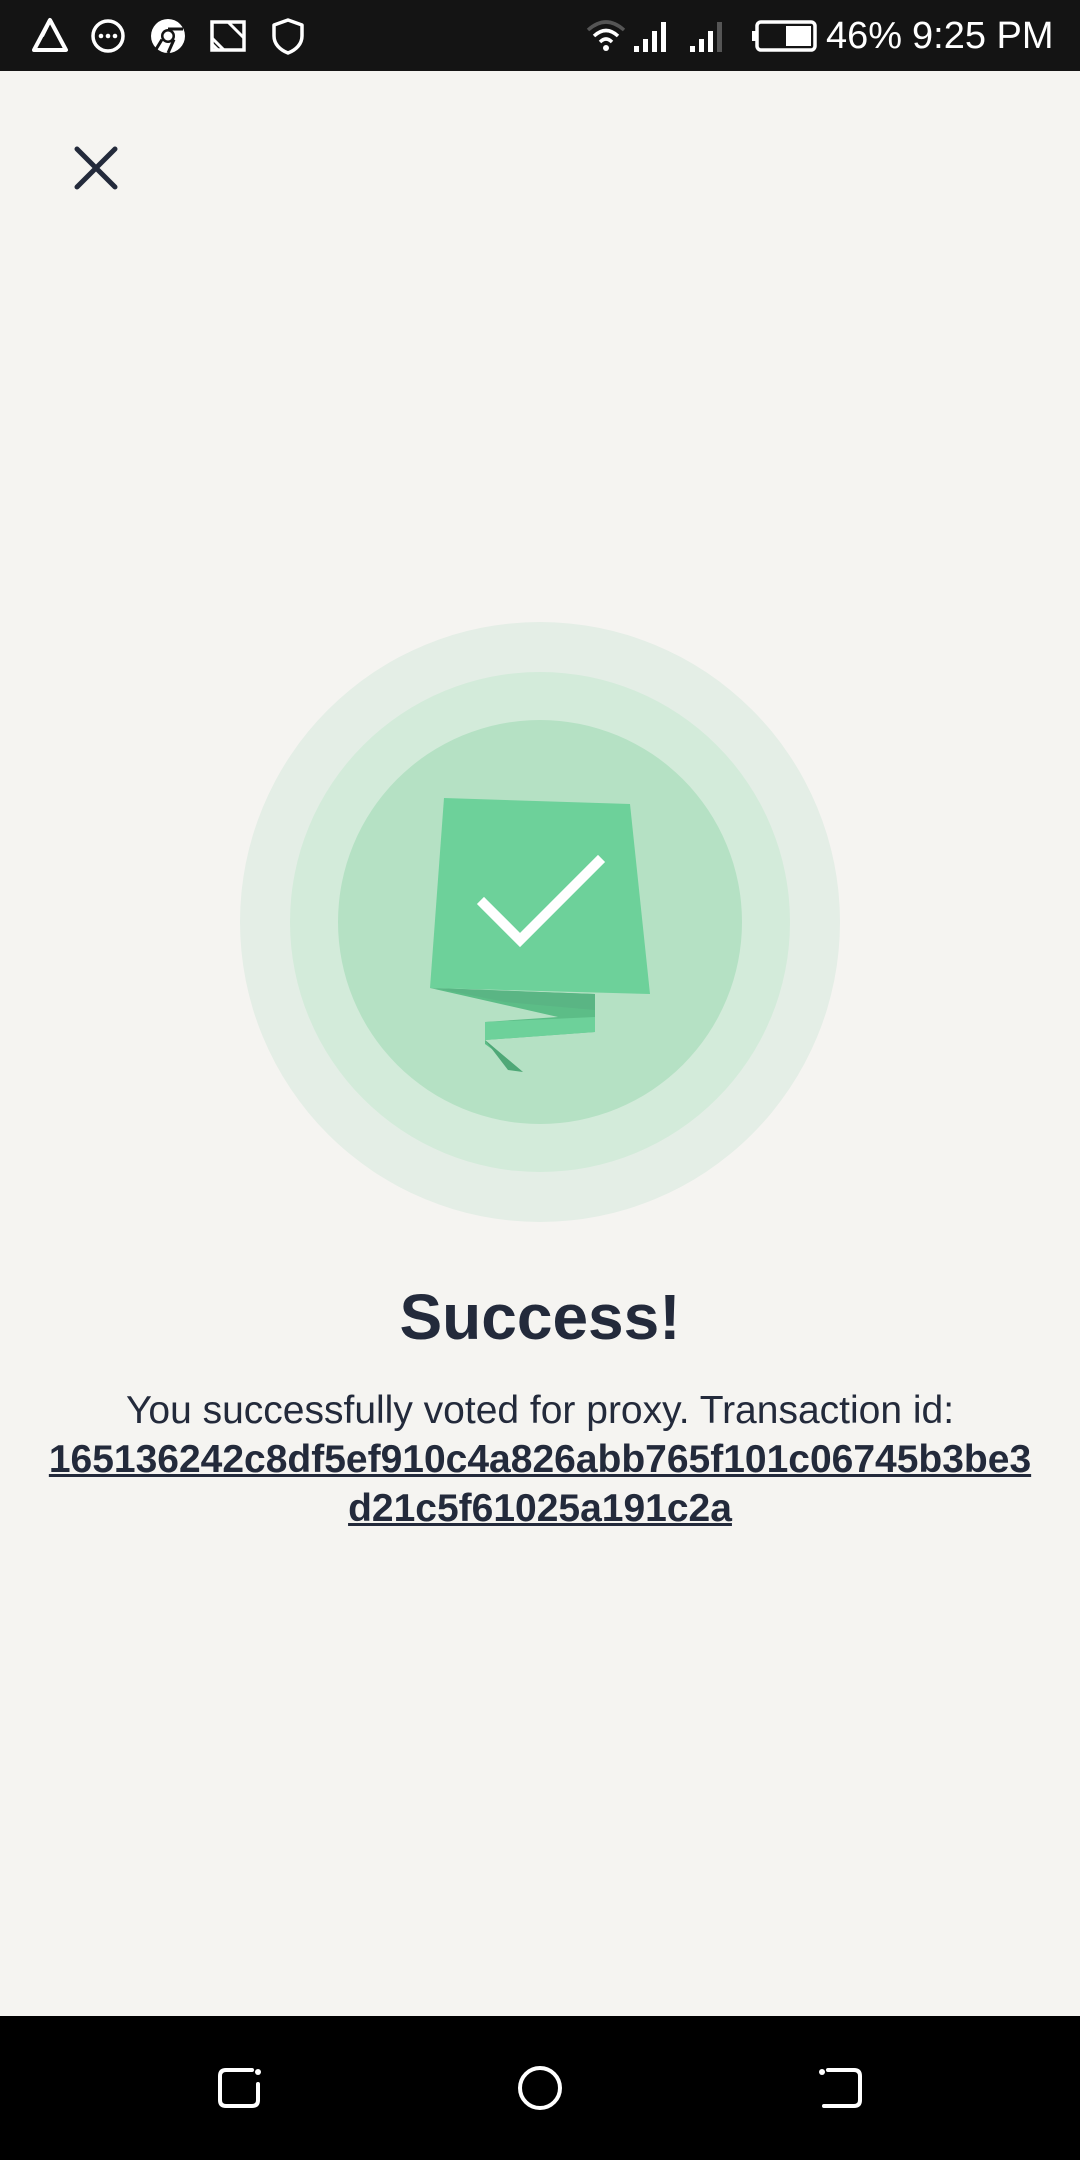  Describe the element at coordinates (652, 36) in the screenshot. I see `signal-icon` at that location.